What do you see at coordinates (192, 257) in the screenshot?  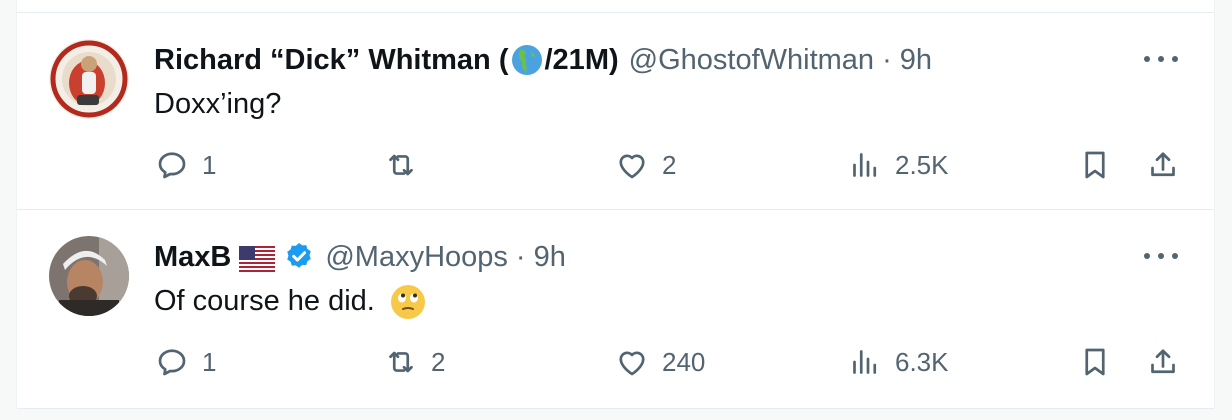 I see `display-name: MaxB` at bounding box center [192, 257].